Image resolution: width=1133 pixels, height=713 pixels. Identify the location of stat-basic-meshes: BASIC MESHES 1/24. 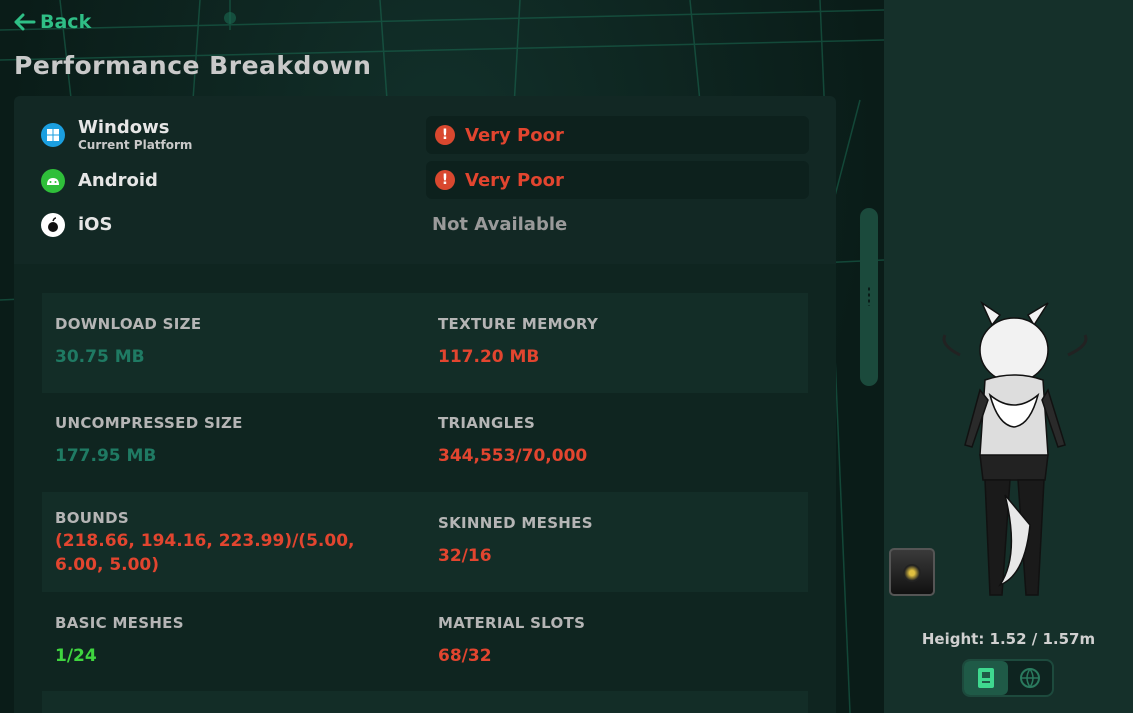
(240, 640).